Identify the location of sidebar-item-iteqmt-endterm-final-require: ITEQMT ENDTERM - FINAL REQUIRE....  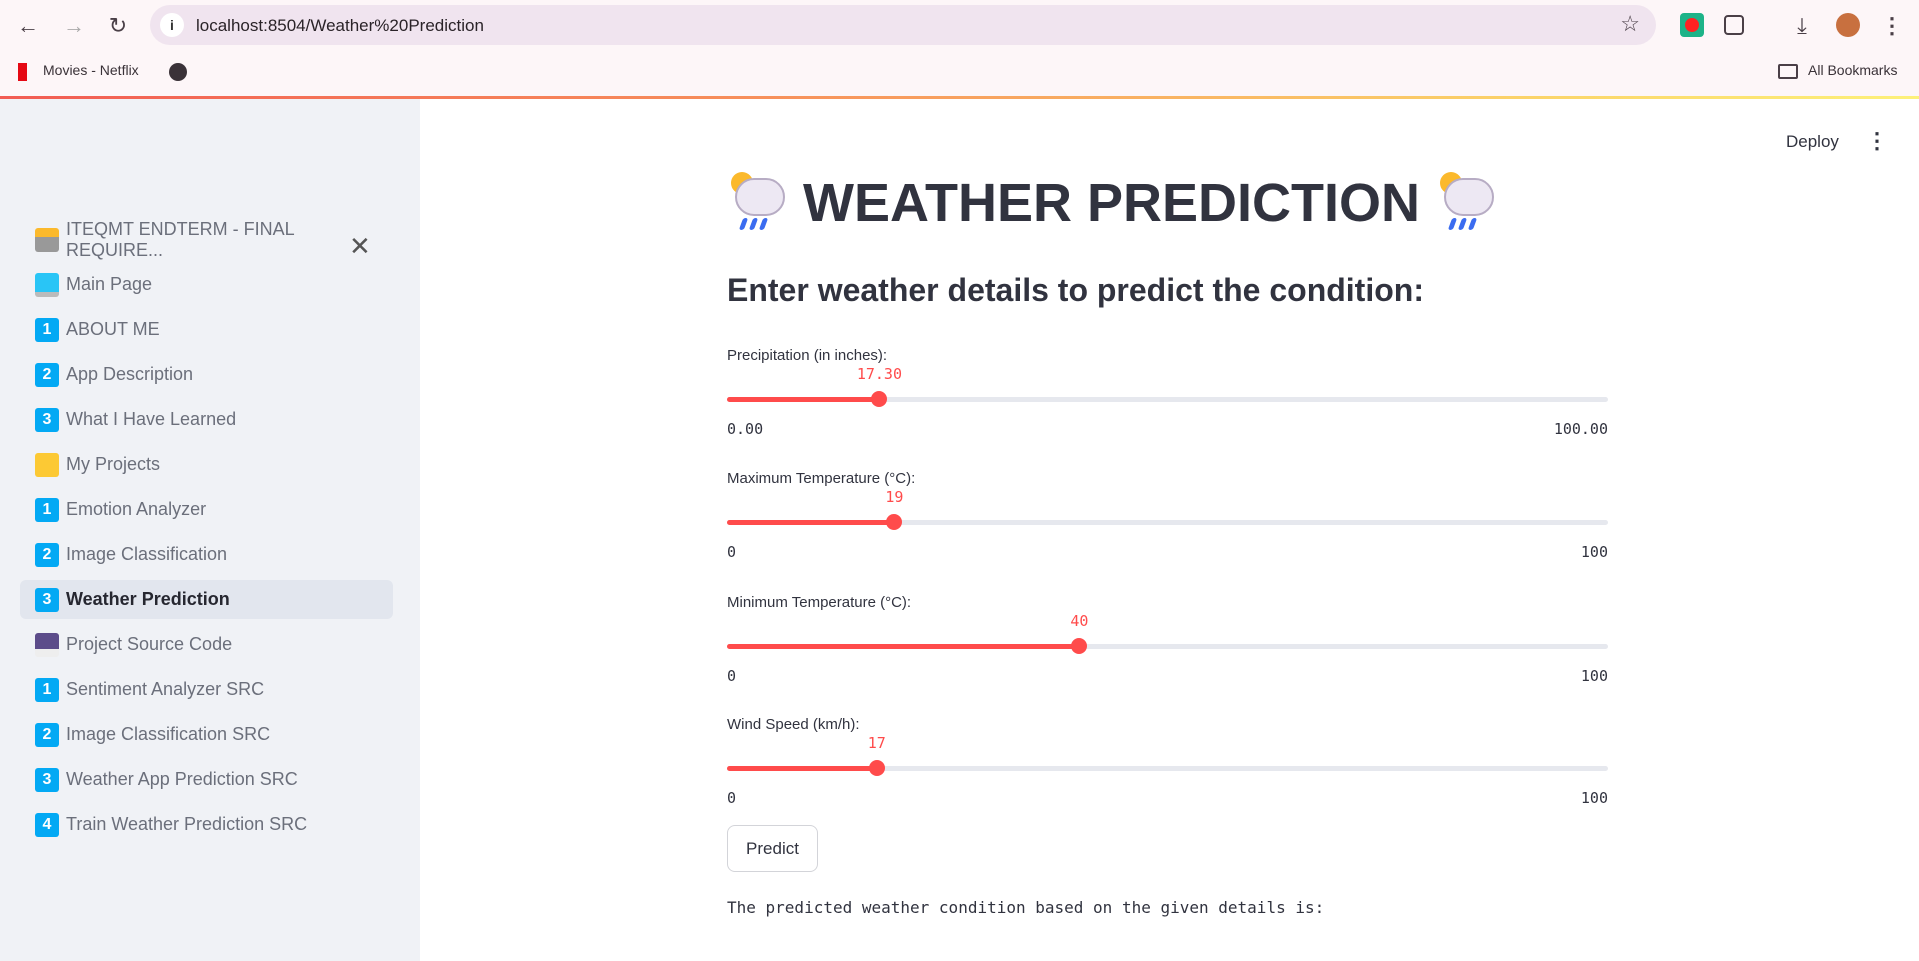
(206, 239).